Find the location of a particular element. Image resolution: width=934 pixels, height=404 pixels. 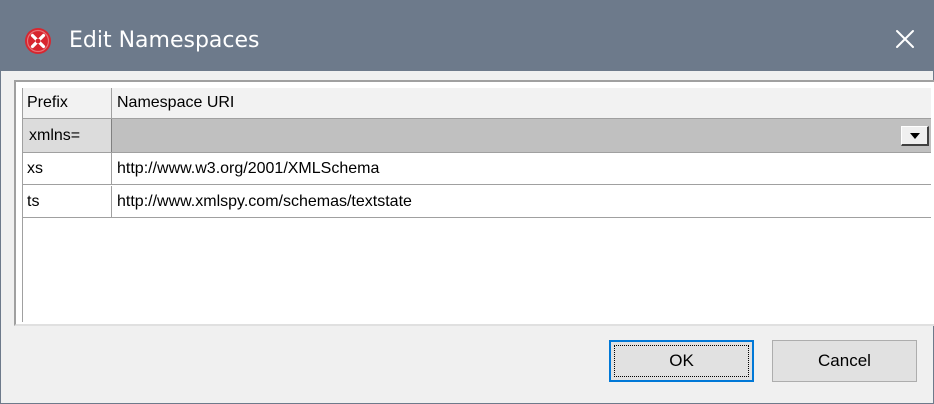

namespace-uri-cell: http://www.w3.org/2001/XMLSchema is located at coordinates (521, 168).